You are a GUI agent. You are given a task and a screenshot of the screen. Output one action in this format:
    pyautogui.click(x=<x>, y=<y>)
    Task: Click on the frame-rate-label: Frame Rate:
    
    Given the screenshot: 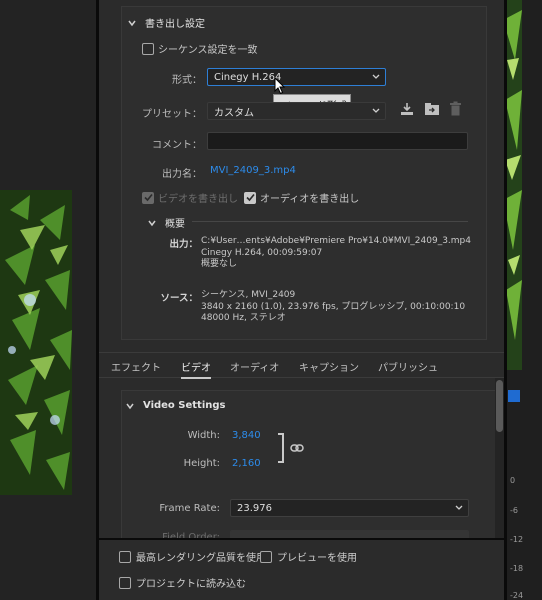 What is the action you would take?
    pyautogui.click(x=189, y=508)
    